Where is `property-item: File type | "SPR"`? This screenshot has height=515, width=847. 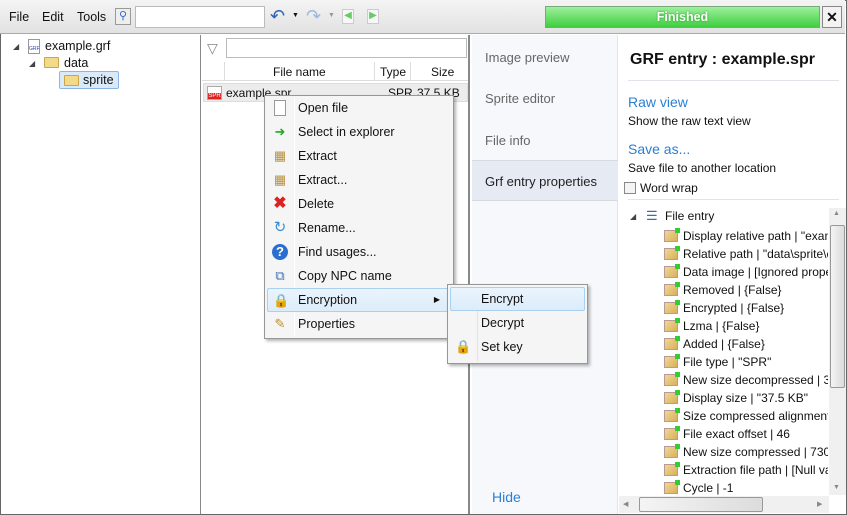 property-item: File type | "SPR" is located at coordinates (746, 362).